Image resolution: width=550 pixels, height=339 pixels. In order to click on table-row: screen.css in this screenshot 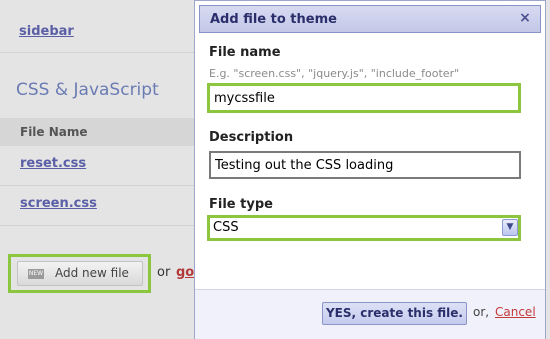, I will do `click(97, 206)`.